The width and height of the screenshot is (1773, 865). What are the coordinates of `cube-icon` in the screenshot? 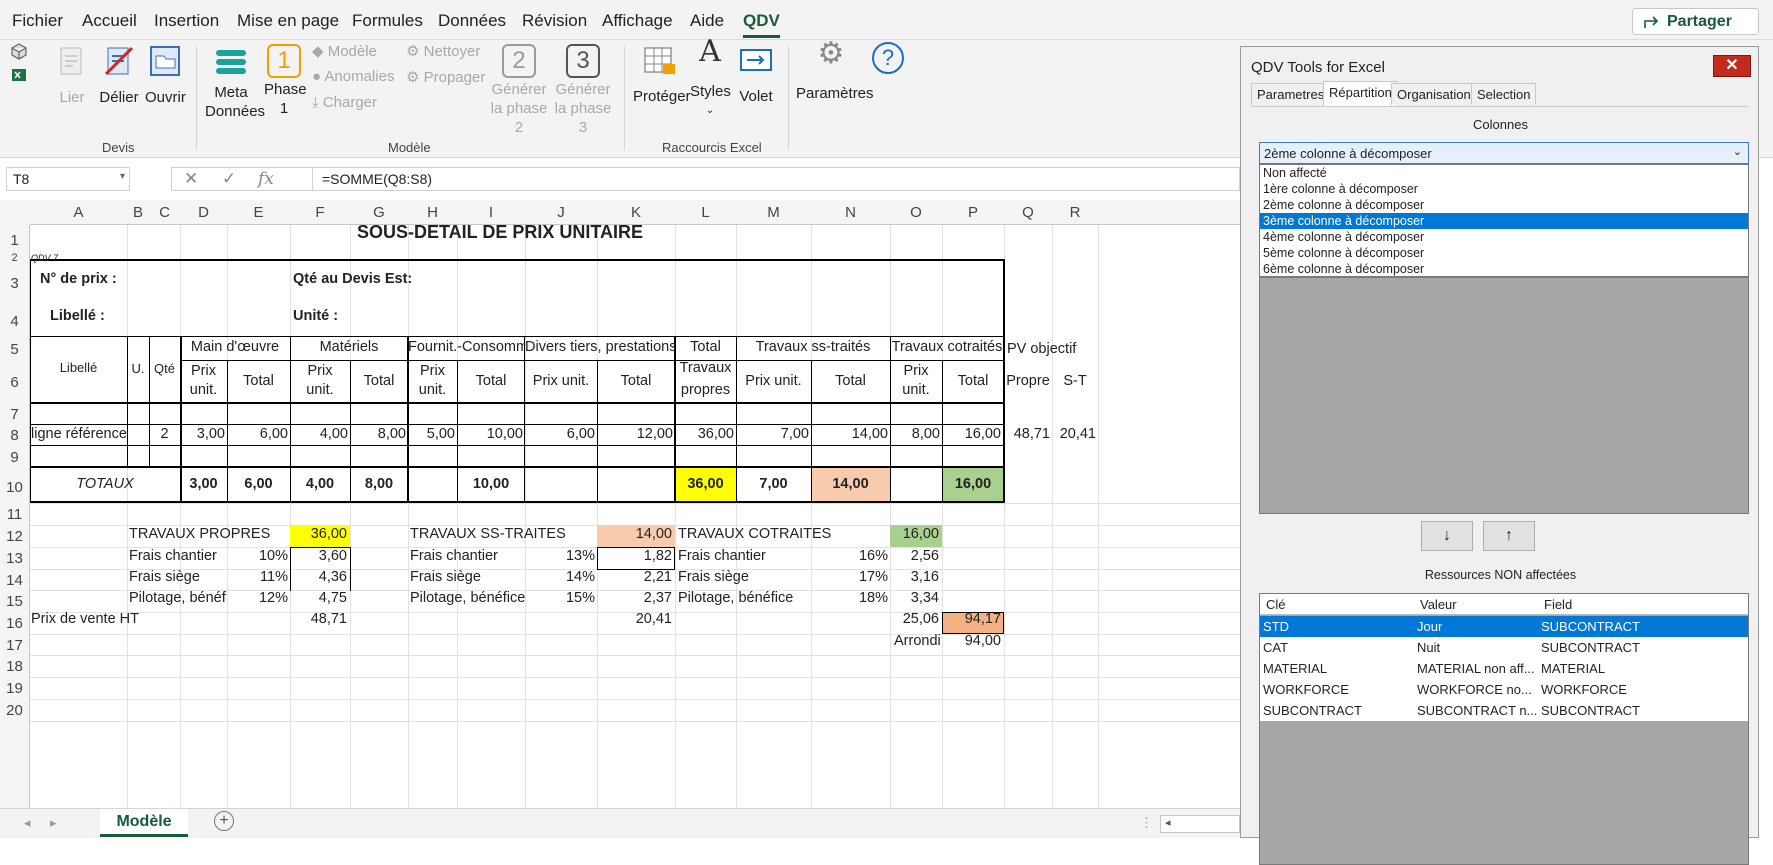 It's located at (19, 51).